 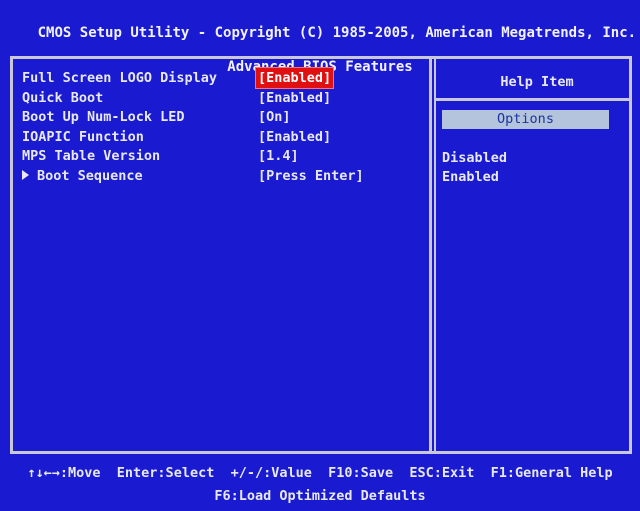 I want to click on setting-label: Boot Sequence, so click(x=90, y=176).